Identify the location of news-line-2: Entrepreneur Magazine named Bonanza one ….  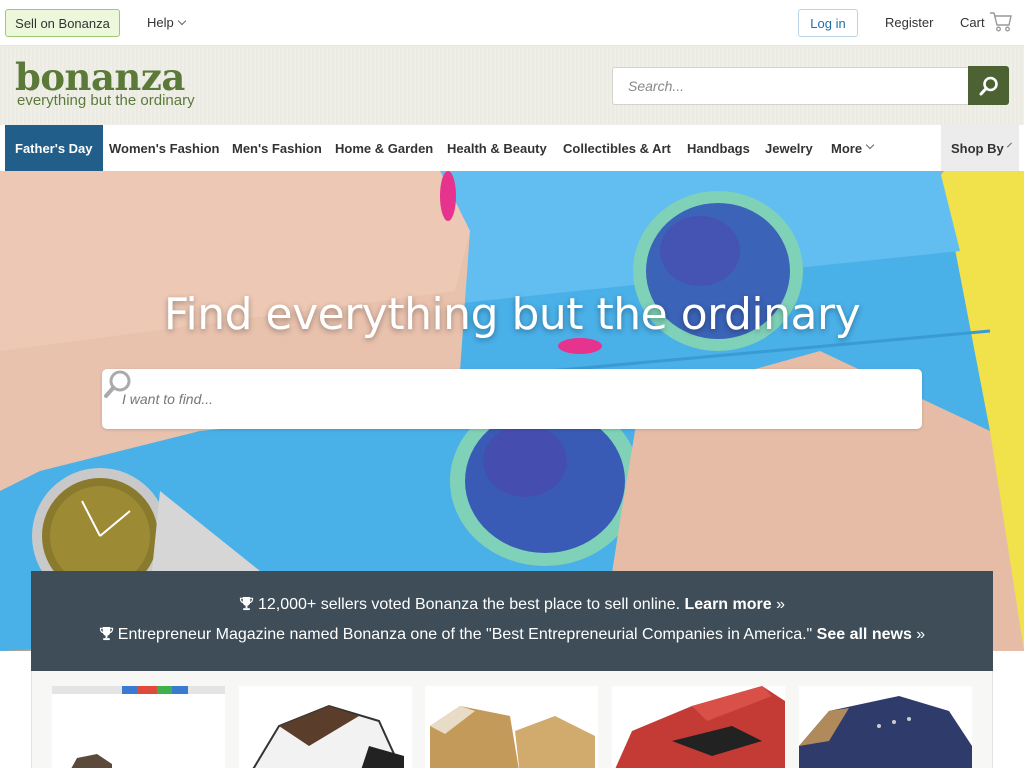
(512, 635).